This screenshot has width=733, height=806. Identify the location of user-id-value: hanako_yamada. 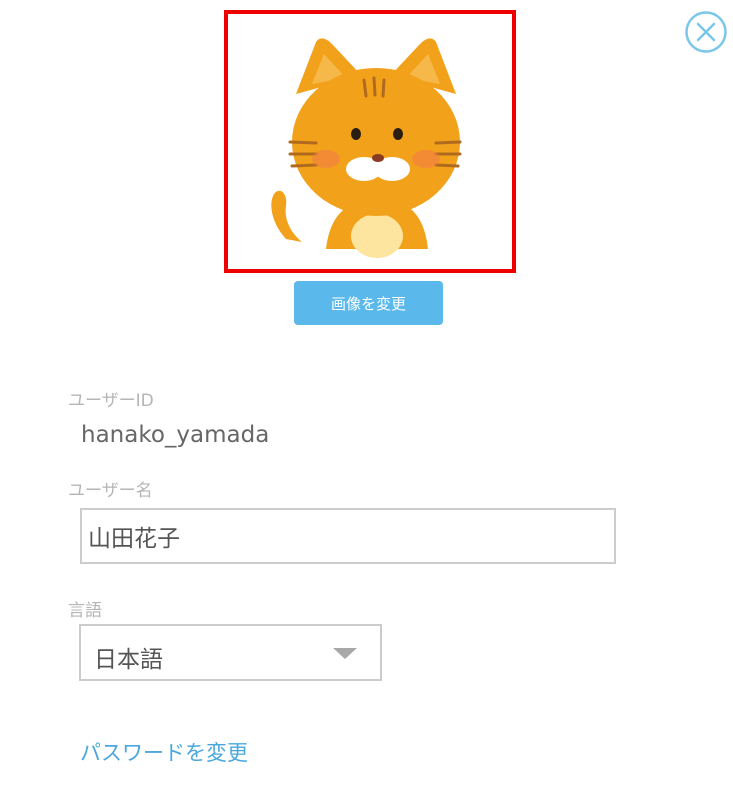
(175, 435).